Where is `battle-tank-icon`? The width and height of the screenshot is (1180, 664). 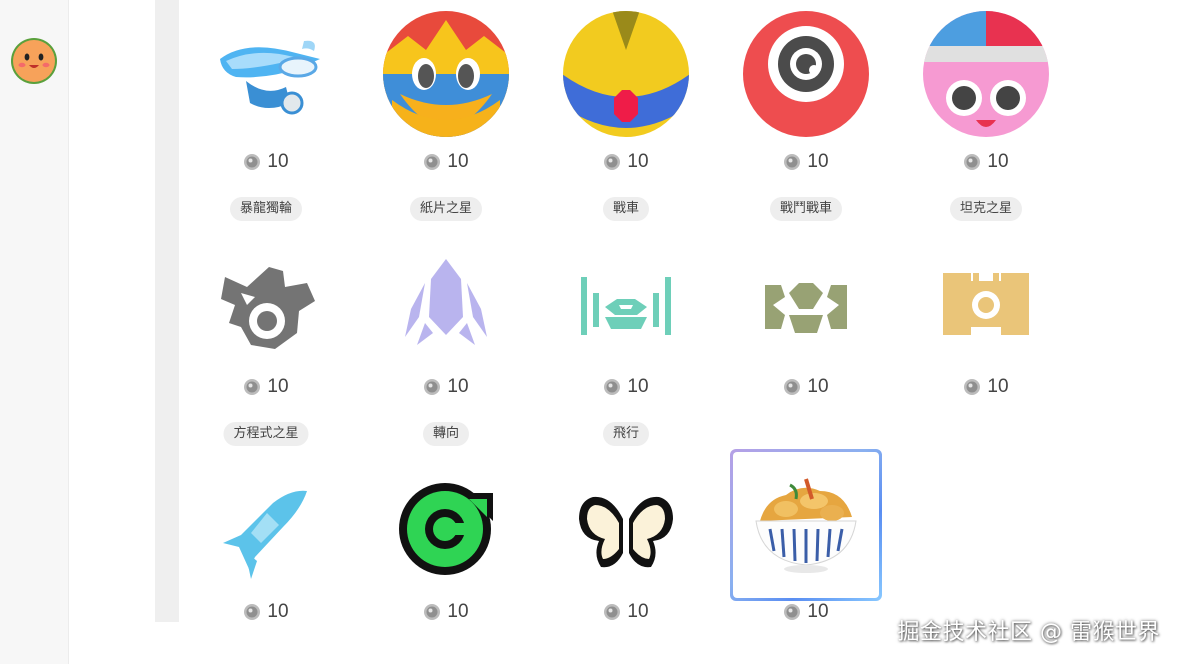
battle-tank-icon is located at coordinates (806, 303).